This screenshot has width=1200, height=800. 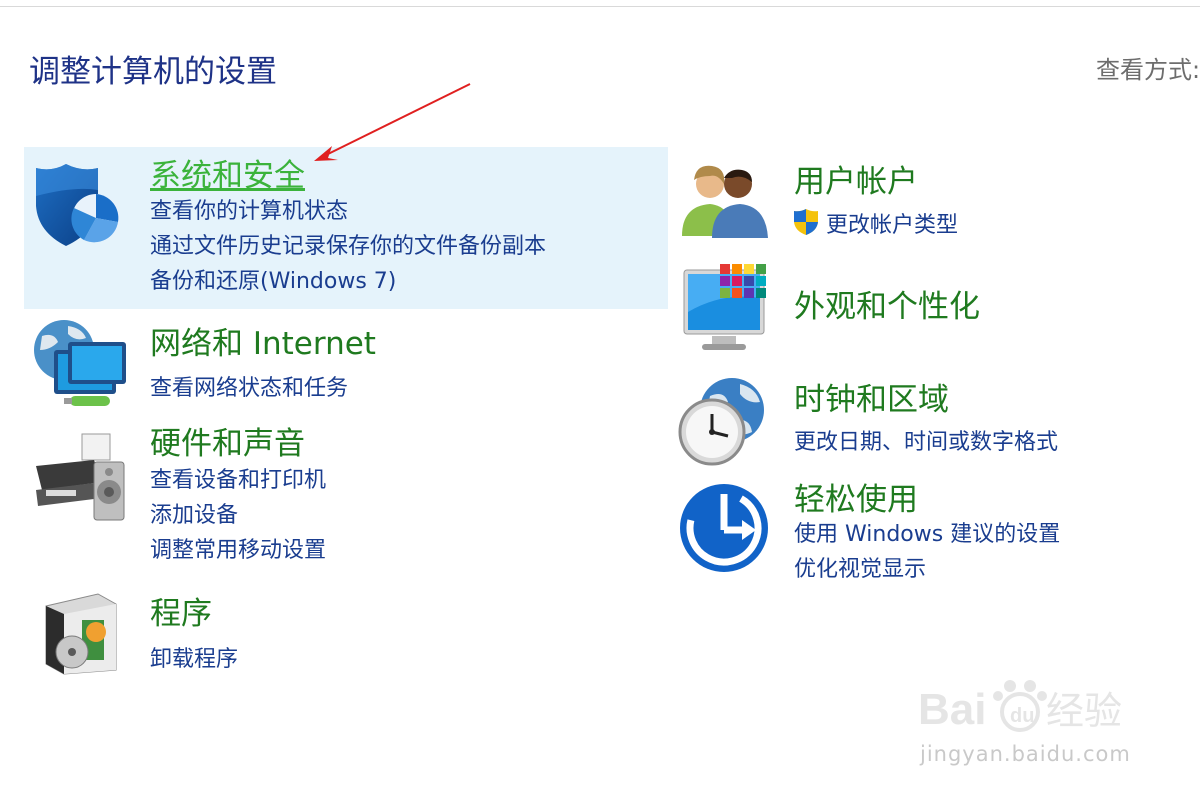 I want to click on network-globe-icon, so click(x=80, y=363).